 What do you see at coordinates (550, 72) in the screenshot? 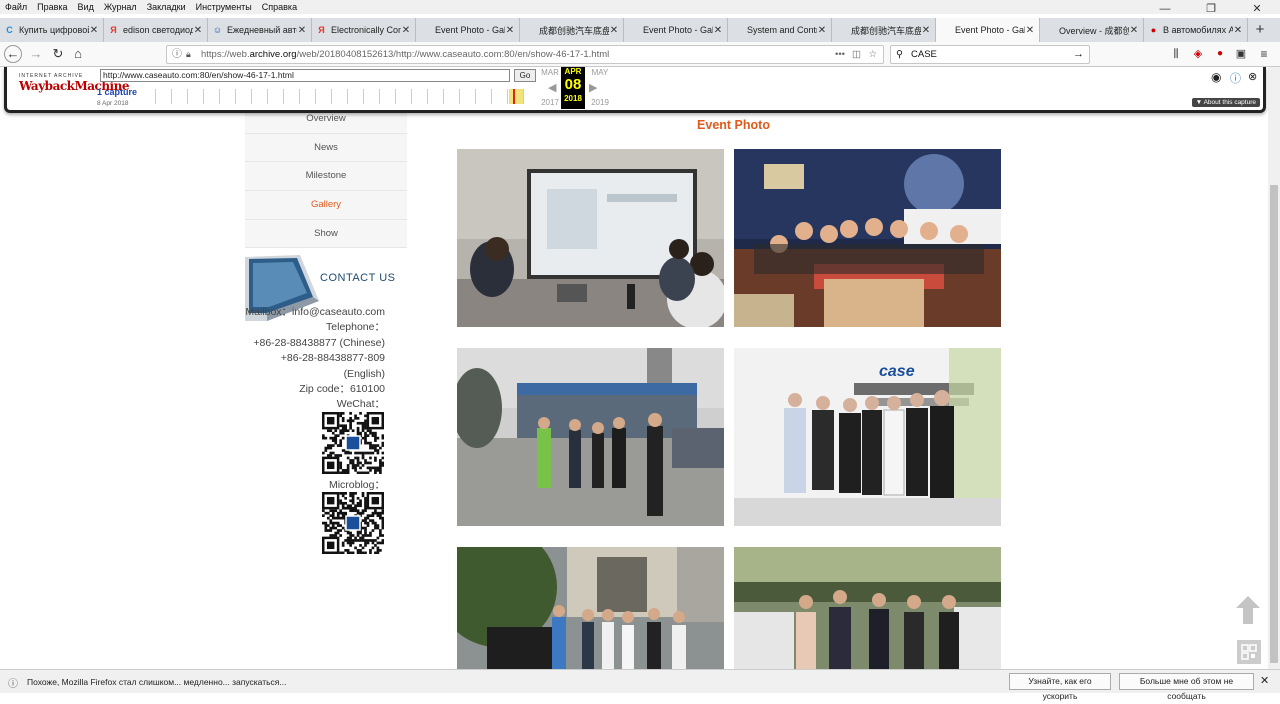
I see `wayback-prev-month: MAR` at bounding box center [550, 72].